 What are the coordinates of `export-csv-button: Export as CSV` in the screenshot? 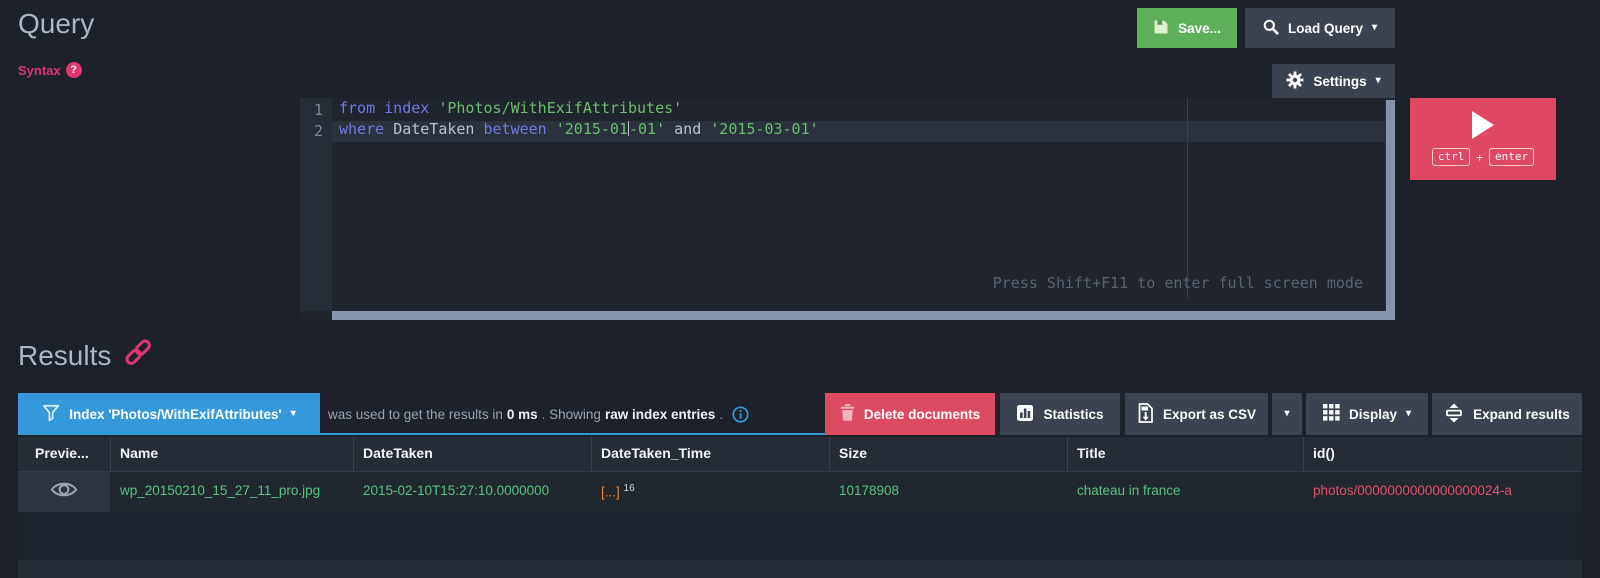 It's located at (1196, 414).